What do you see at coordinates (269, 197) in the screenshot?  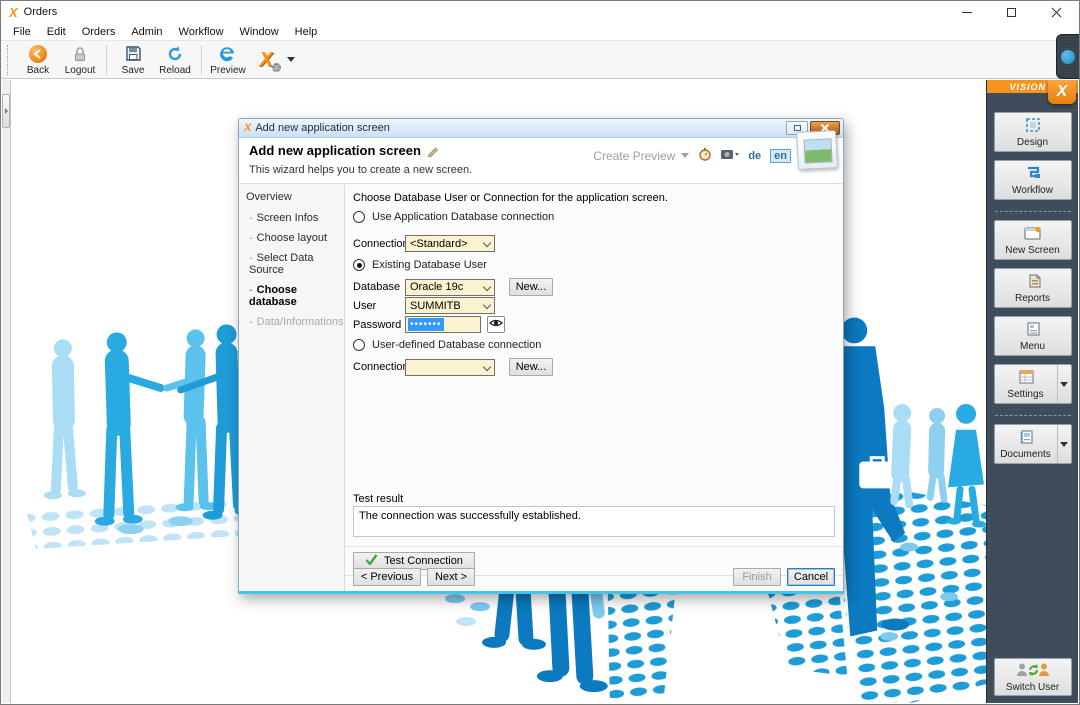 I see `wizard-nav-header: Overview` at bounding box center [269, 197].